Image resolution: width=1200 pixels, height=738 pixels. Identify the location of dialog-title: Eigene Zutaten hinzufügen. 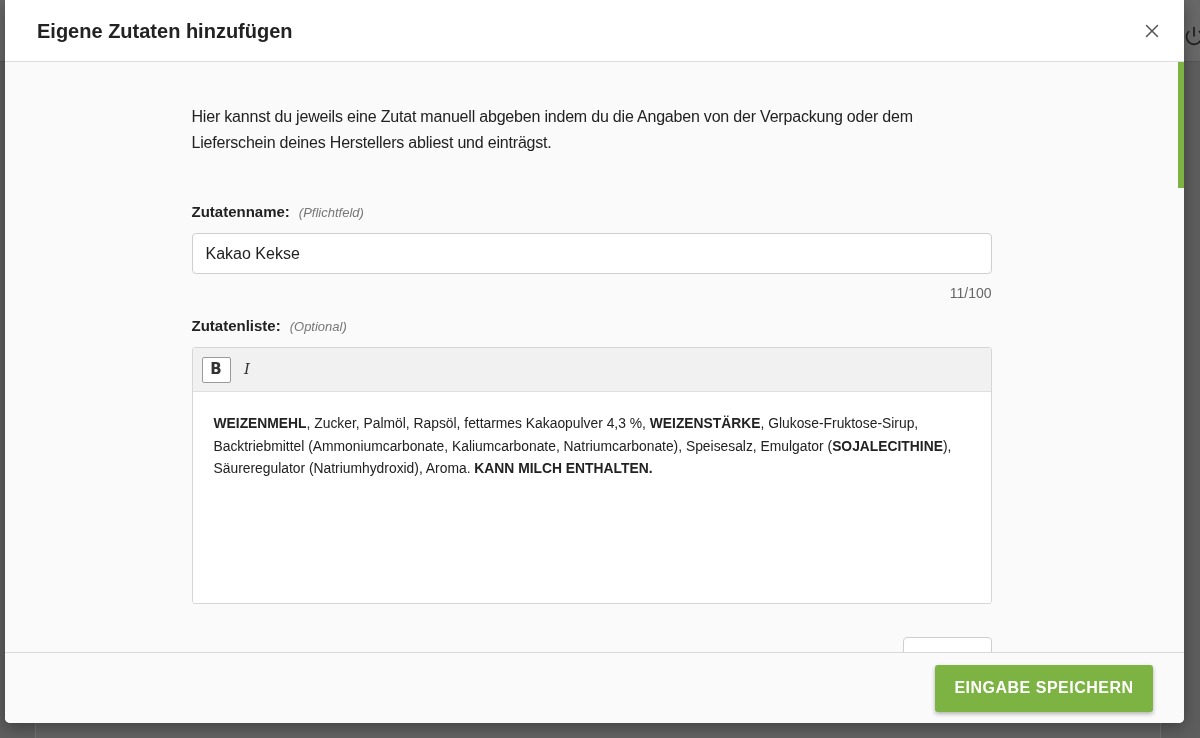
(165, 31).